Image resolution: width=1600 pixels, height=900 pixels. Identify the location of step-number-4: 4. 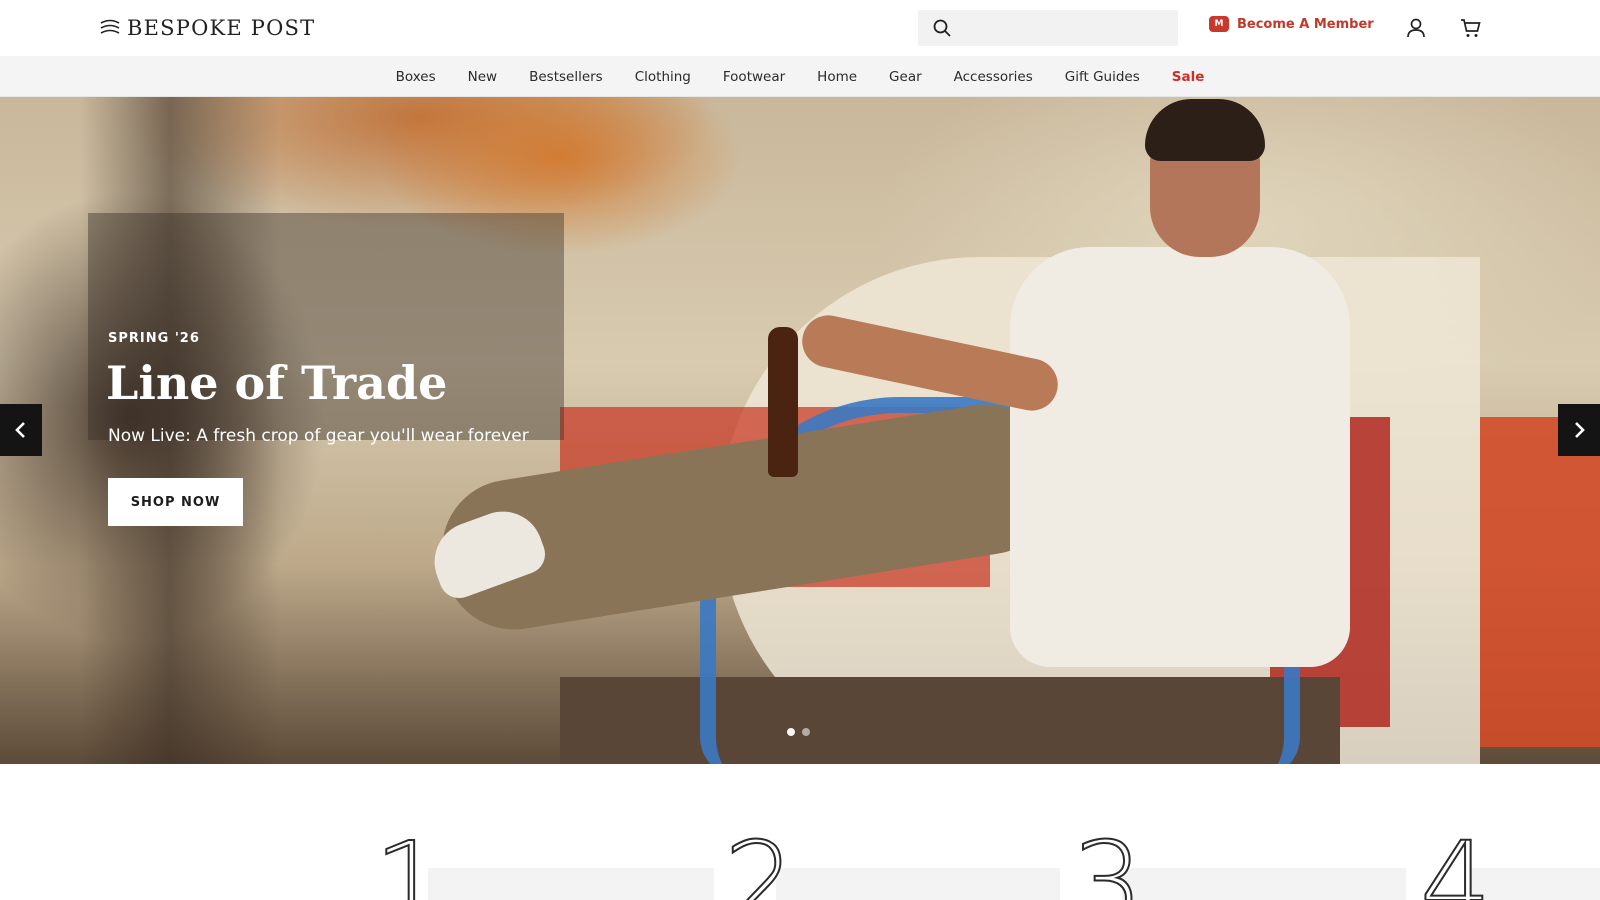
(1455, 859).